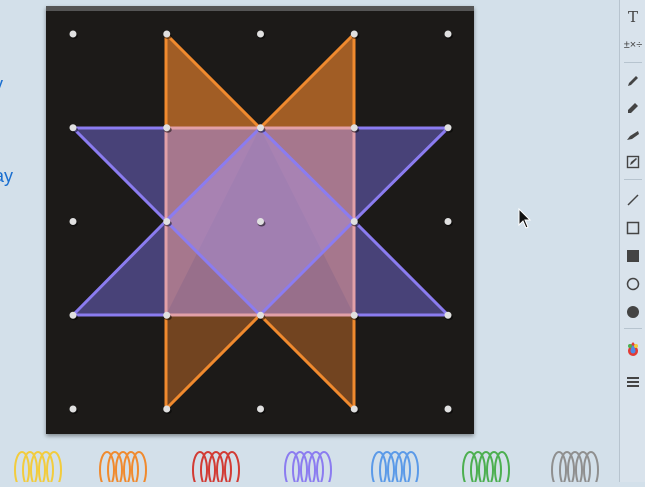 The image size is (645, 487). What do you see at coordinates (632, 162) in the screenshot?
I see `edit-note-icon` at bounding box center [632, 162].